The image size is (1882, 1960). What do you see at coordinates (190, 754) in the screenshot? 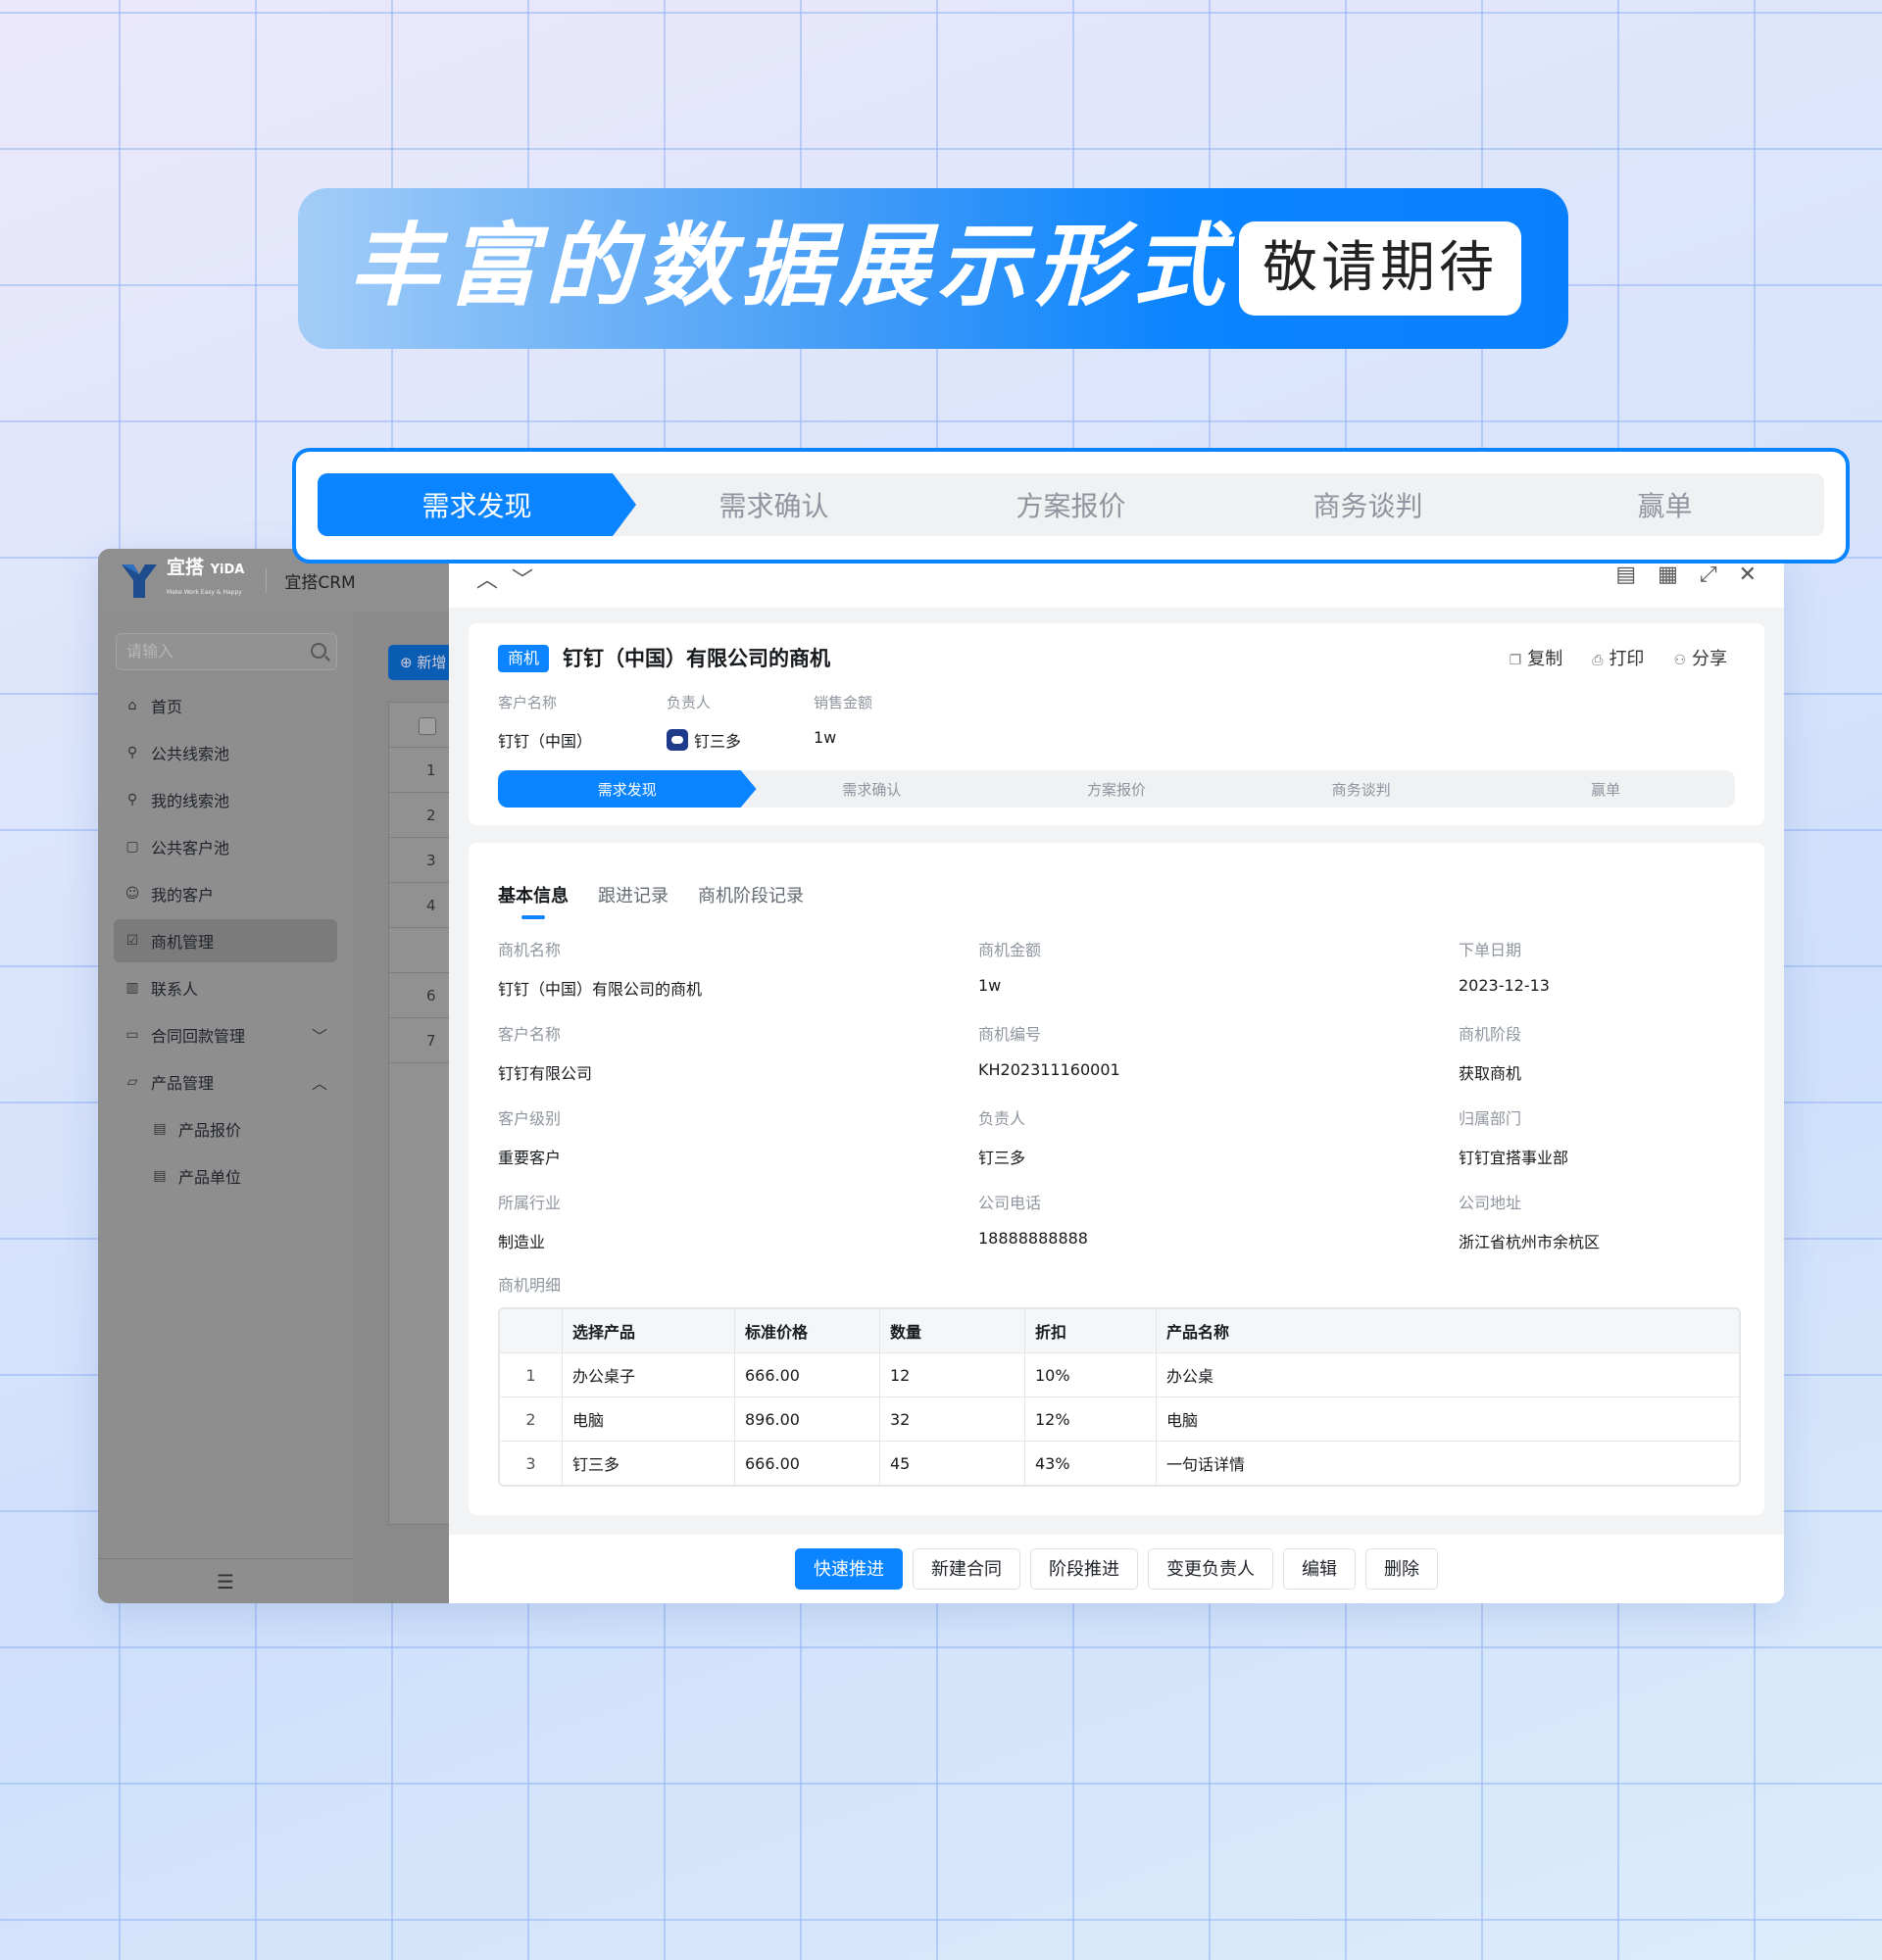
I see `sidebar-item-label: 公共线索池` at bounding box center [190, 754].